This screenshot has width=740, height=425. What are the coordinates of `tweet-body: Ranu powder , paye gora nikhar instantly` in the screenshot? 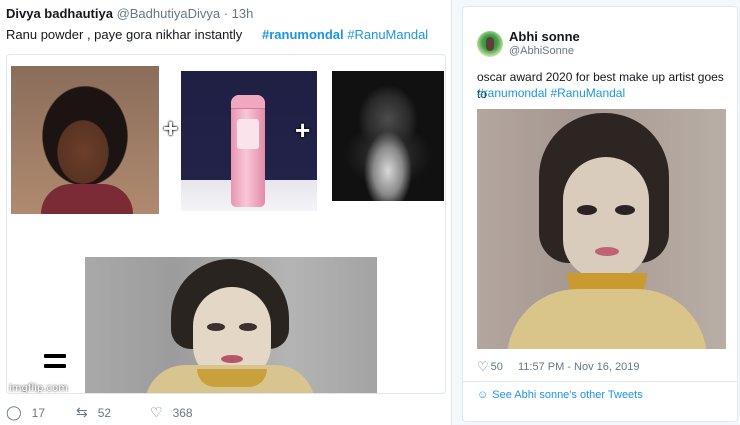 It's located at (124, 34).